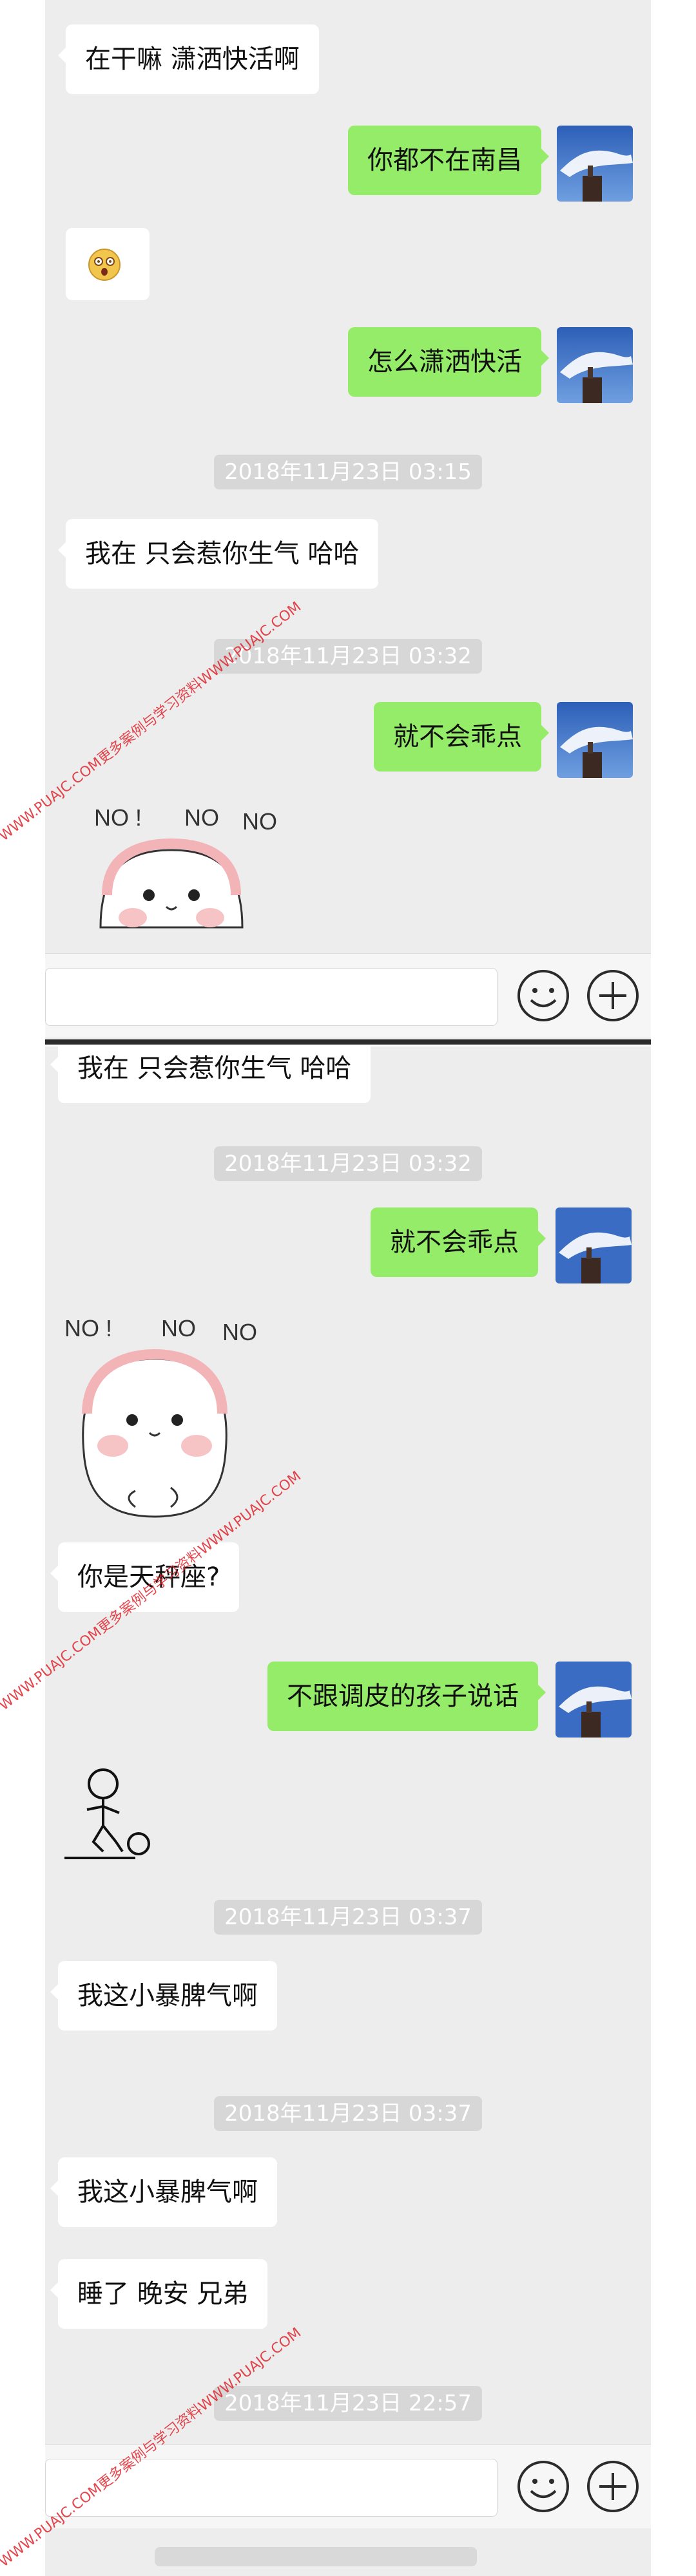  I want to click on message-text: 在干嘛 潇洒快活啊, so click(192, 59).